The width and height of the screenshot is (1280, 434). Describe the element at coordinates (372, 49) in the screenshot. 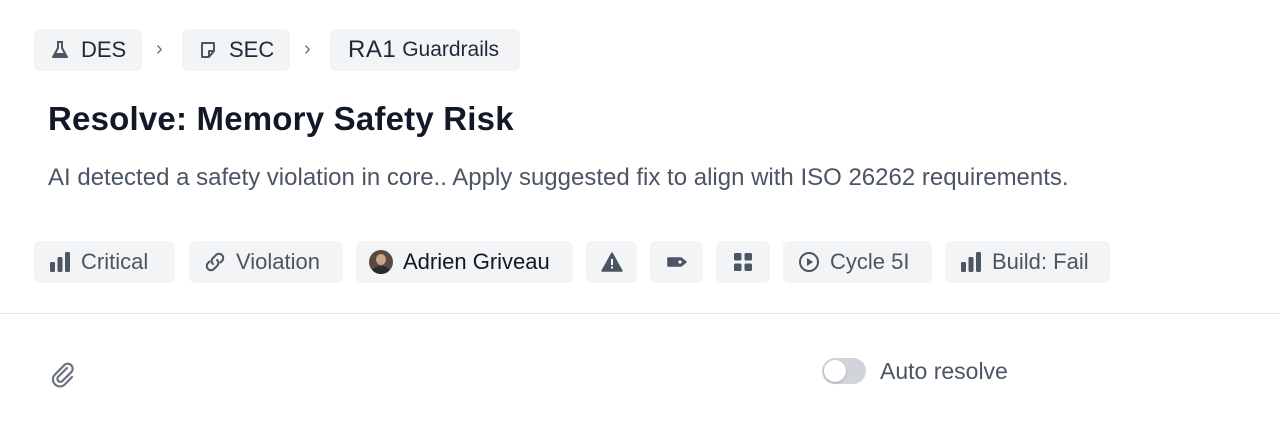

I see `team-prefix: RA1` at that location.